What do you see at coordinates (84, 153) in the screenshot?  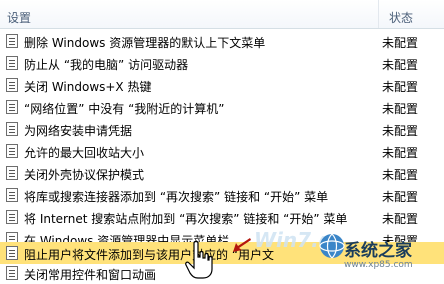 I see `setting-name: 允许的最大回收站大小` at bounding box center [84, 153].